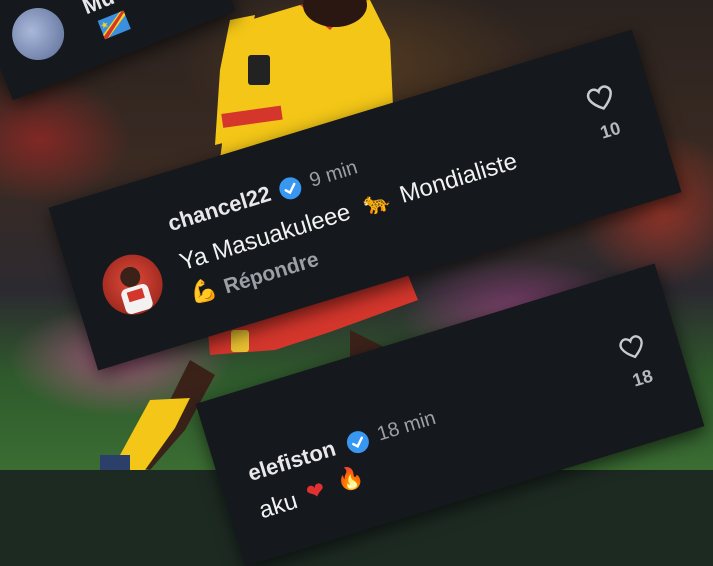  What do you see at coordinates (643, 378) in the screenshot?
I see `like-count: 18` at bounding box center [643, 378].